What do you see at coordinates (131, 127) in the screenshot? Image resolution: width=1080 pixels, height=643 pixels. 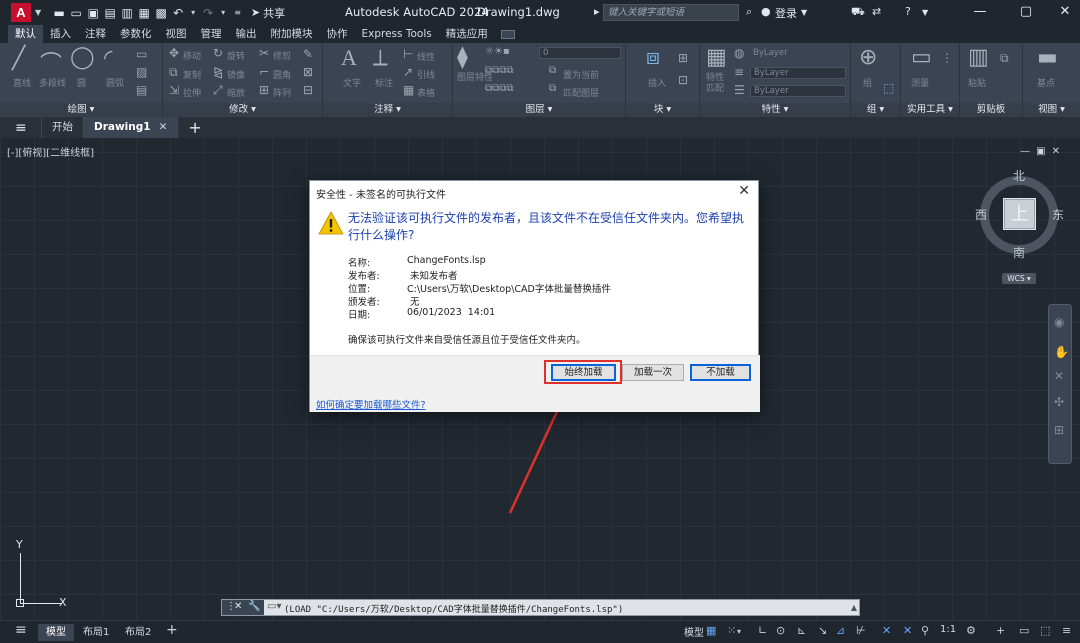 I see `tab-drawing1: Drawing1 ✕` at bounding box center [131, 127].